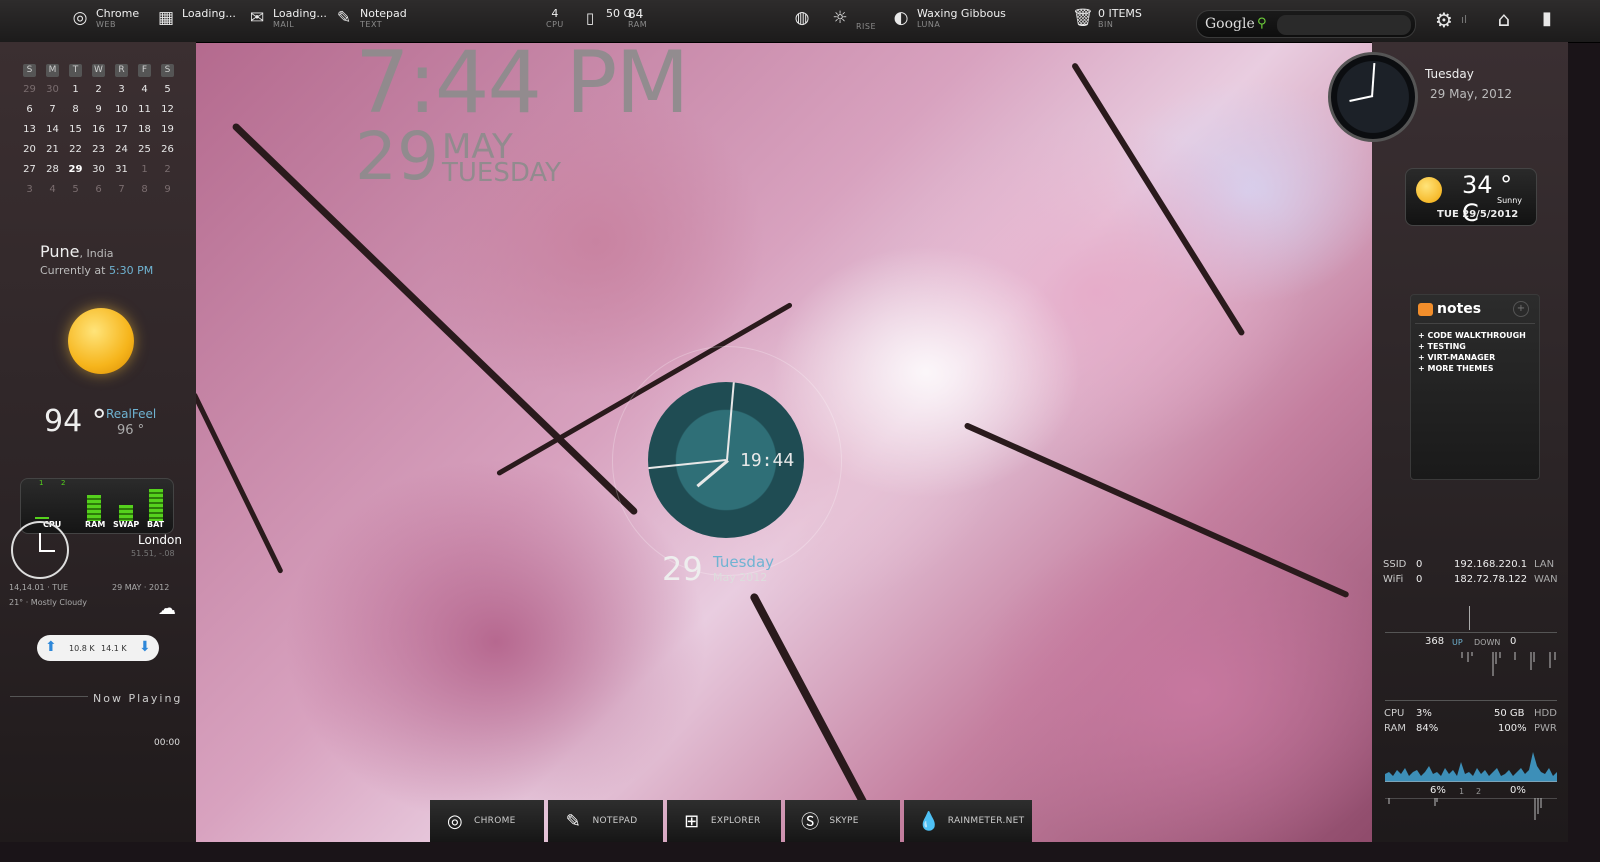 Image resolution: width=1600 pixels, height=862 pixels. Describe the element at coordinates (1457, 642) in the screenshot. I see `upload-label: UP` at that location.